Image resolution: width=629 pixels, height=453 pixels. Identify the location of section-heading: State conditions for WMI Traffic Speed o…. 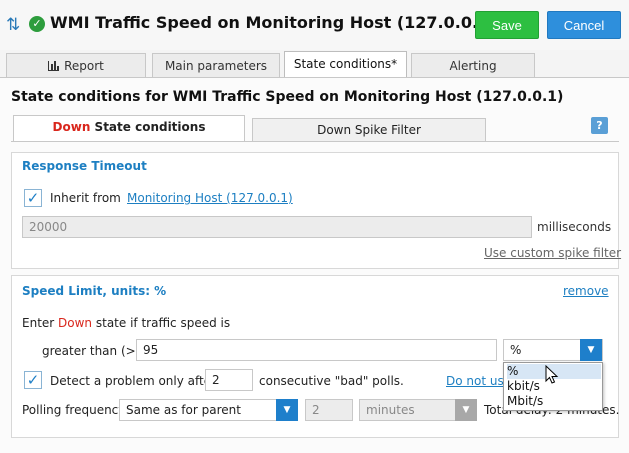
(287, 97).